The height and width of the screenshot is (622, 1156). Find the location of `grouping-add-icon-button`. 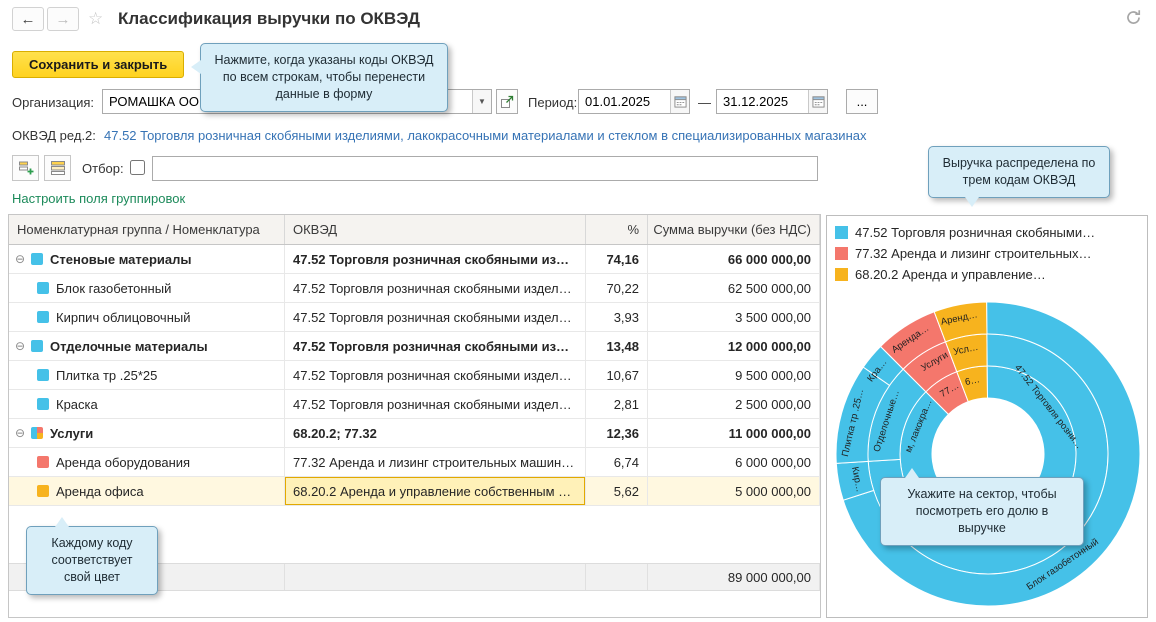

grouping-add-icon-button is located at coordinates (25, 168).